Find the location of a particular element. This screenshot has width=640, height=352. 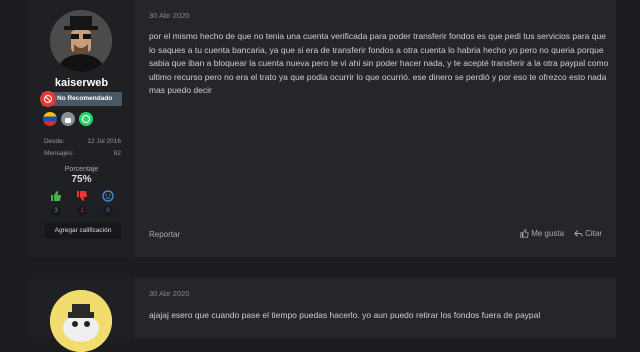

post-actions: Me gusta Citar is located at coordinates (561, 233).